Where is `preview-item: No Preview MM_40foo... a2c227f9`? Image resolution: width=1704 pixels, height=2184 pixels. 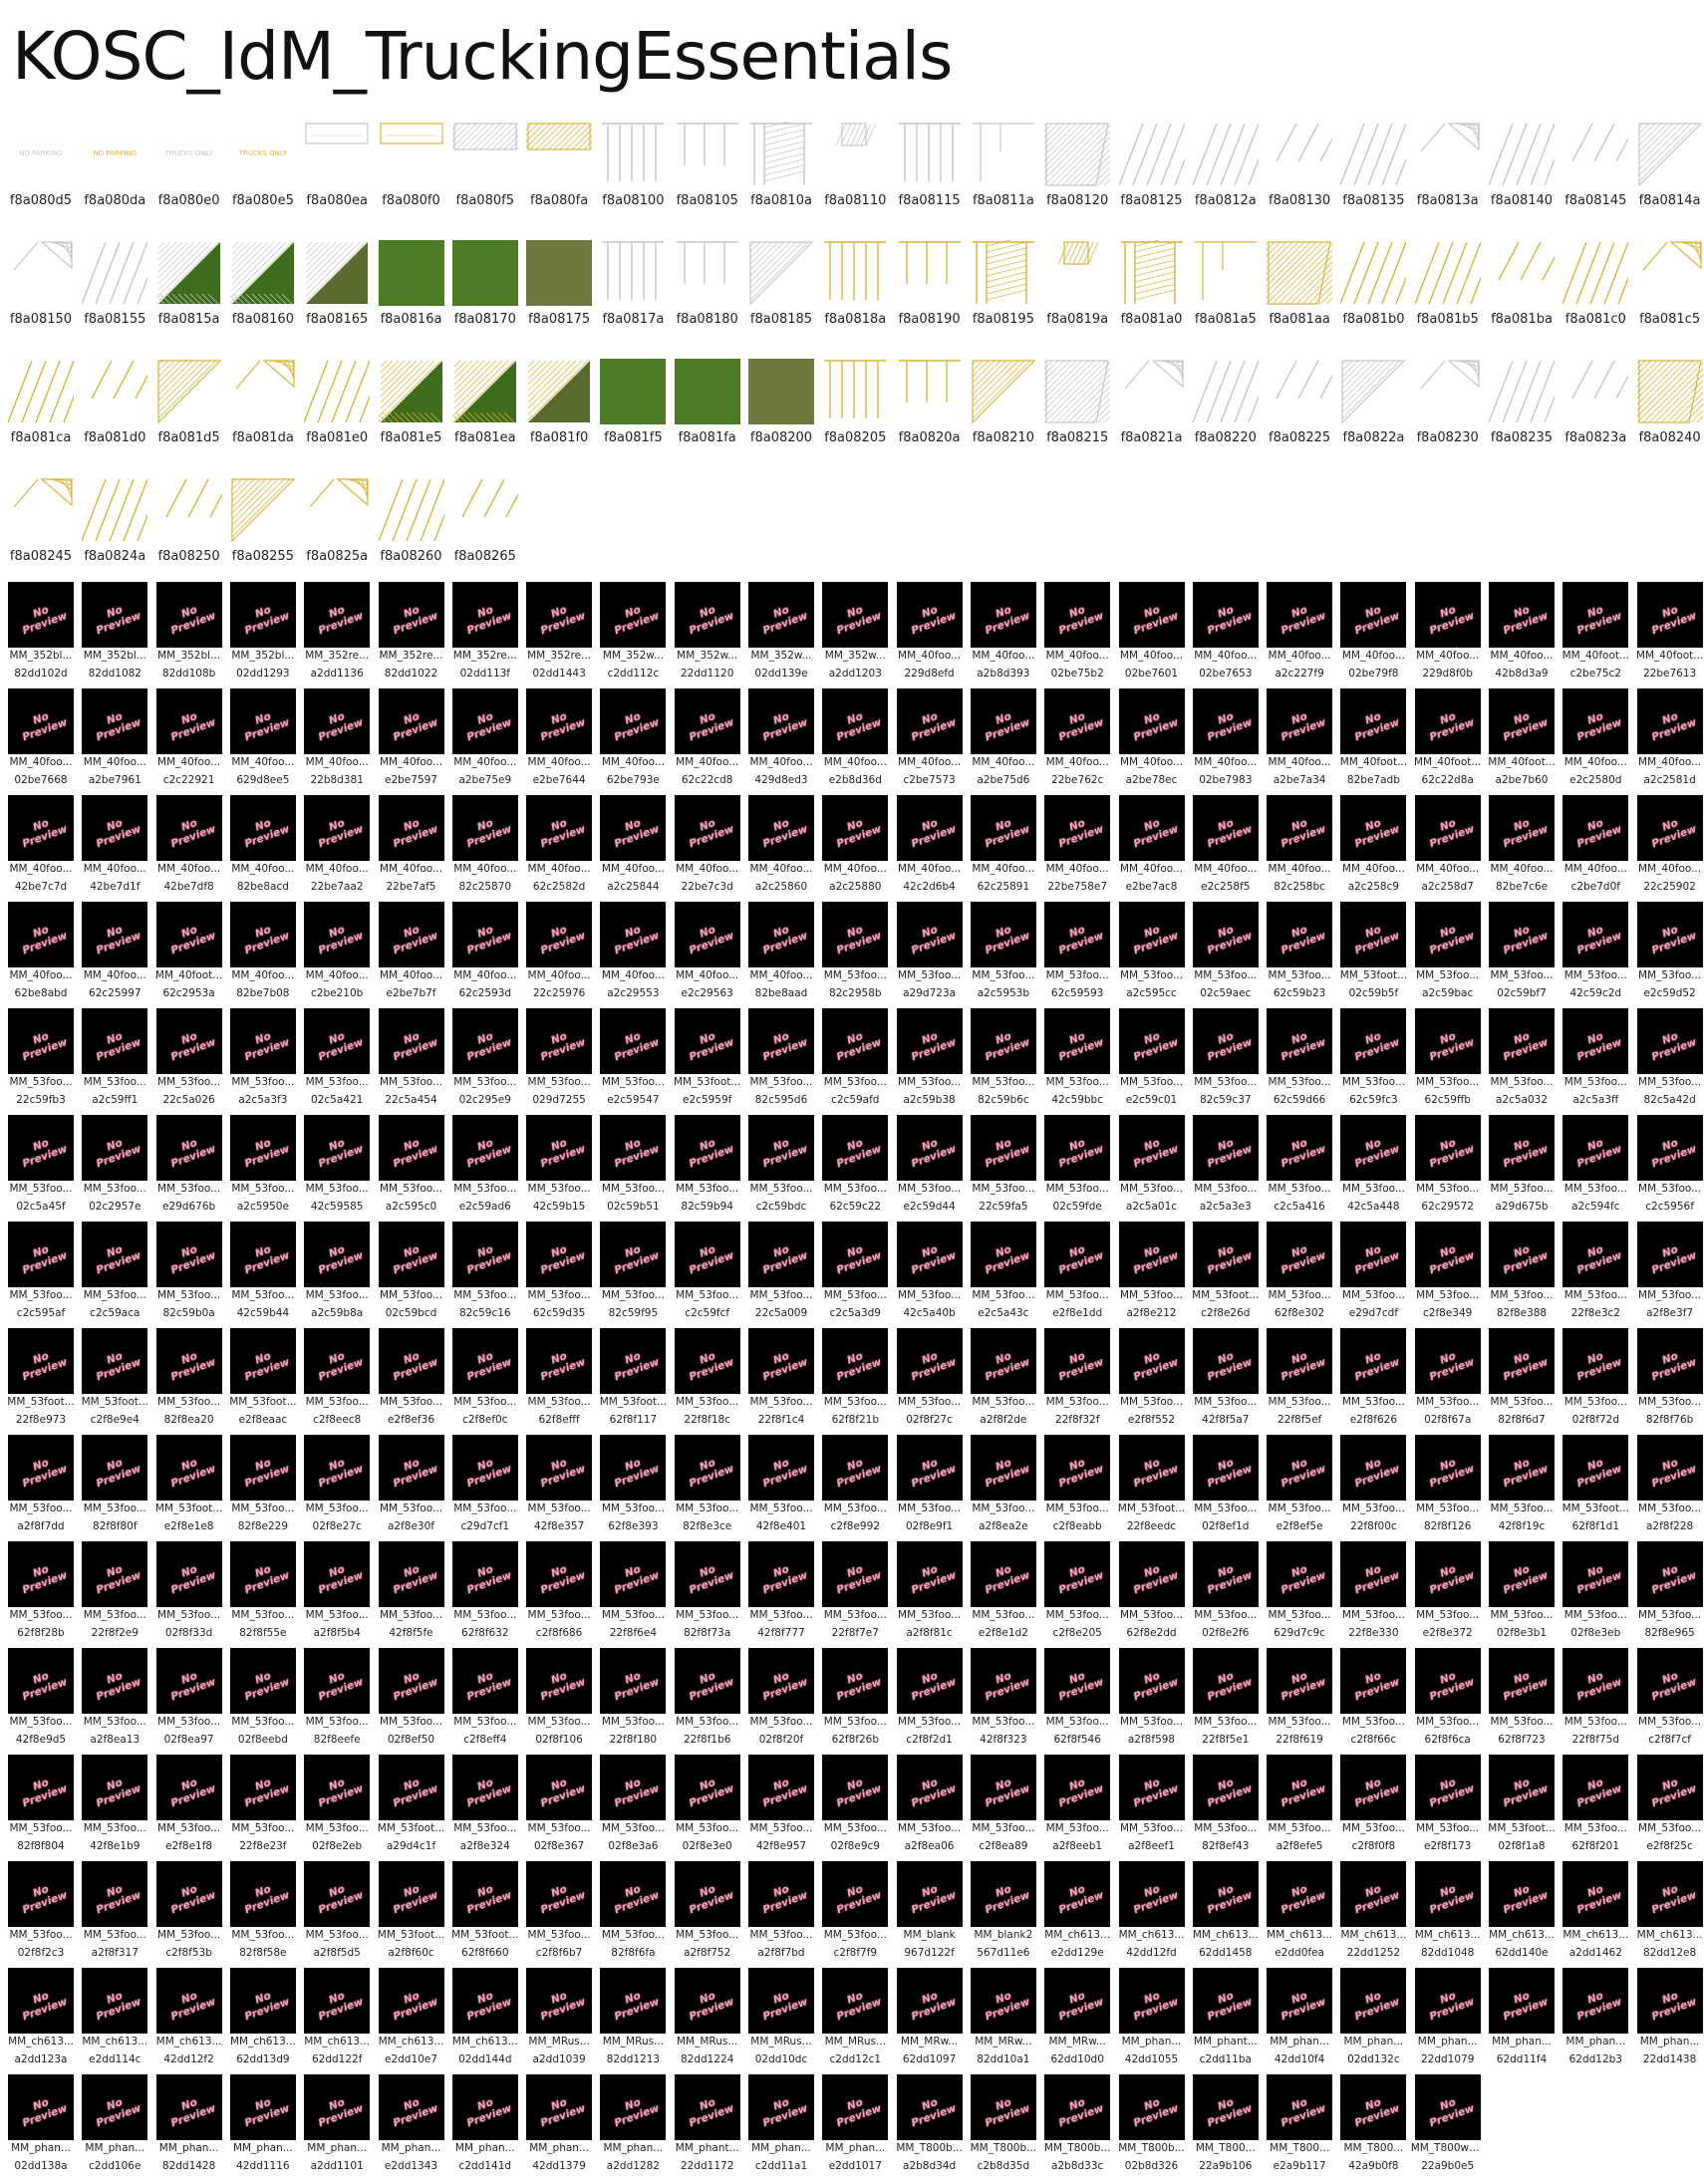 preview-item: No Preview MM_40foo... a2c227f9 is located at coordinates (1299, 631).